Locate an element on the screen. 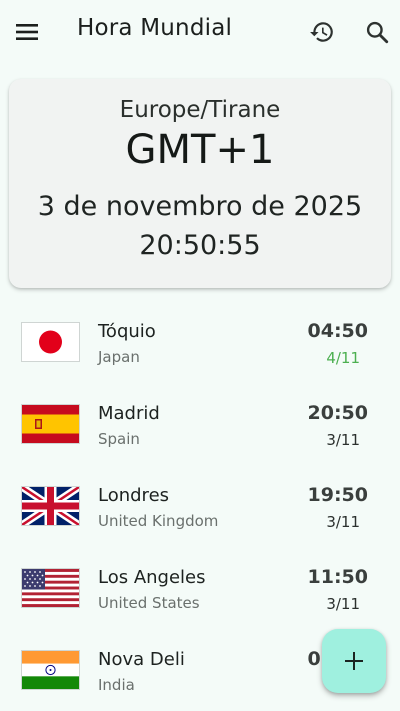 This screenshot has height=711, width=400. current-time: 20:50:55 is located at coordinates (200, 245).